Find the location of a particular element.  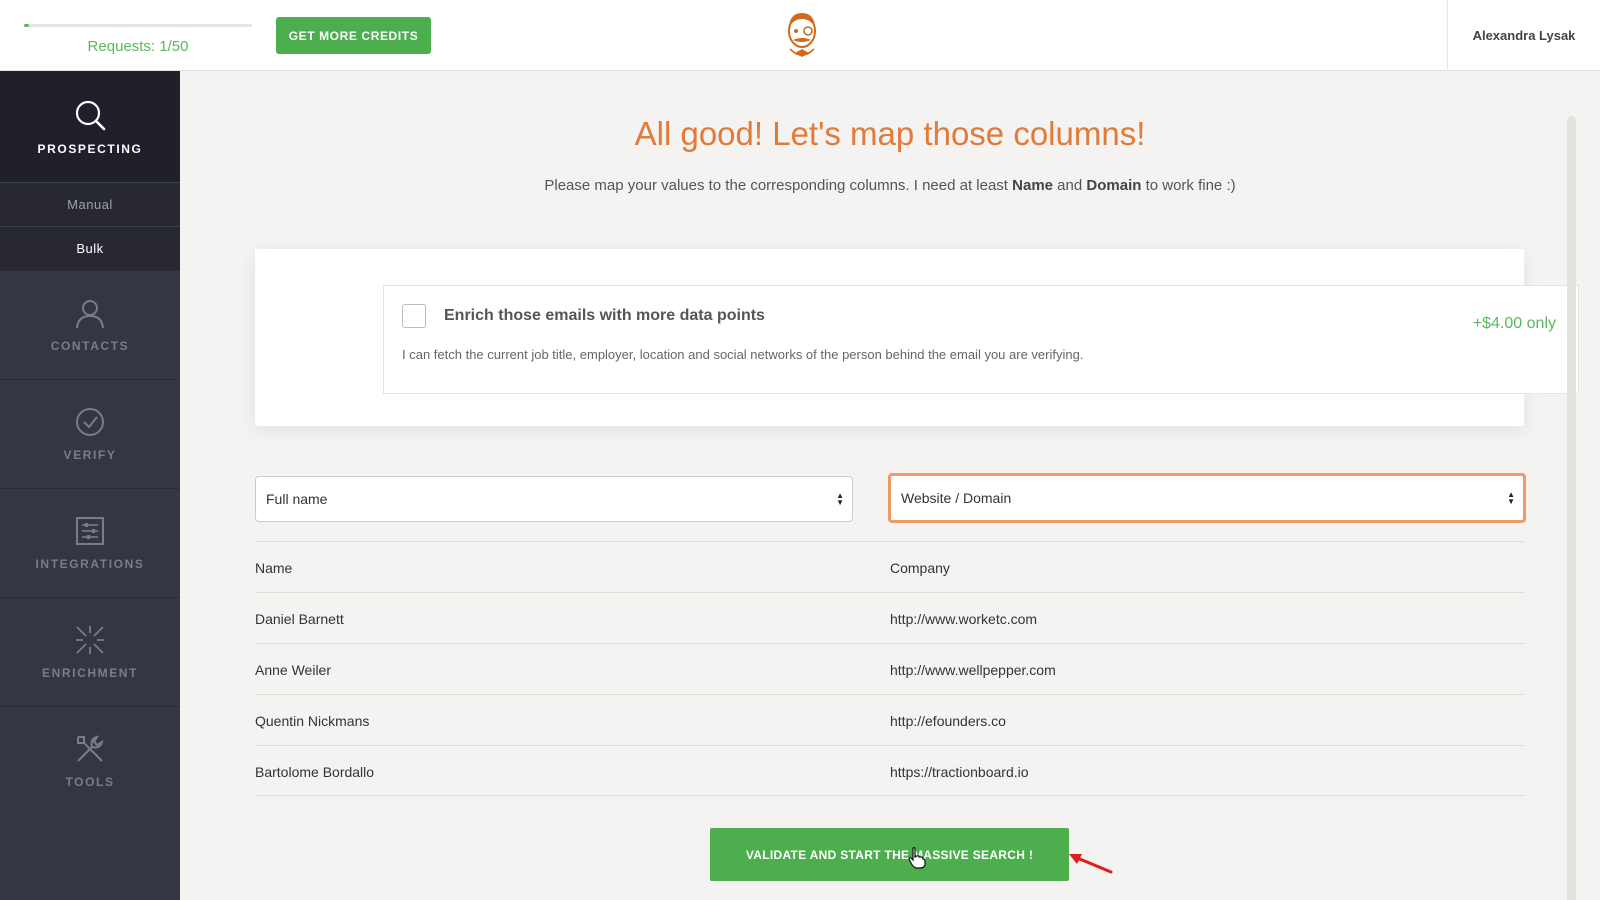

sidebar-item-enrichment: ENRICHMENT is located at coordinates (90, 651).